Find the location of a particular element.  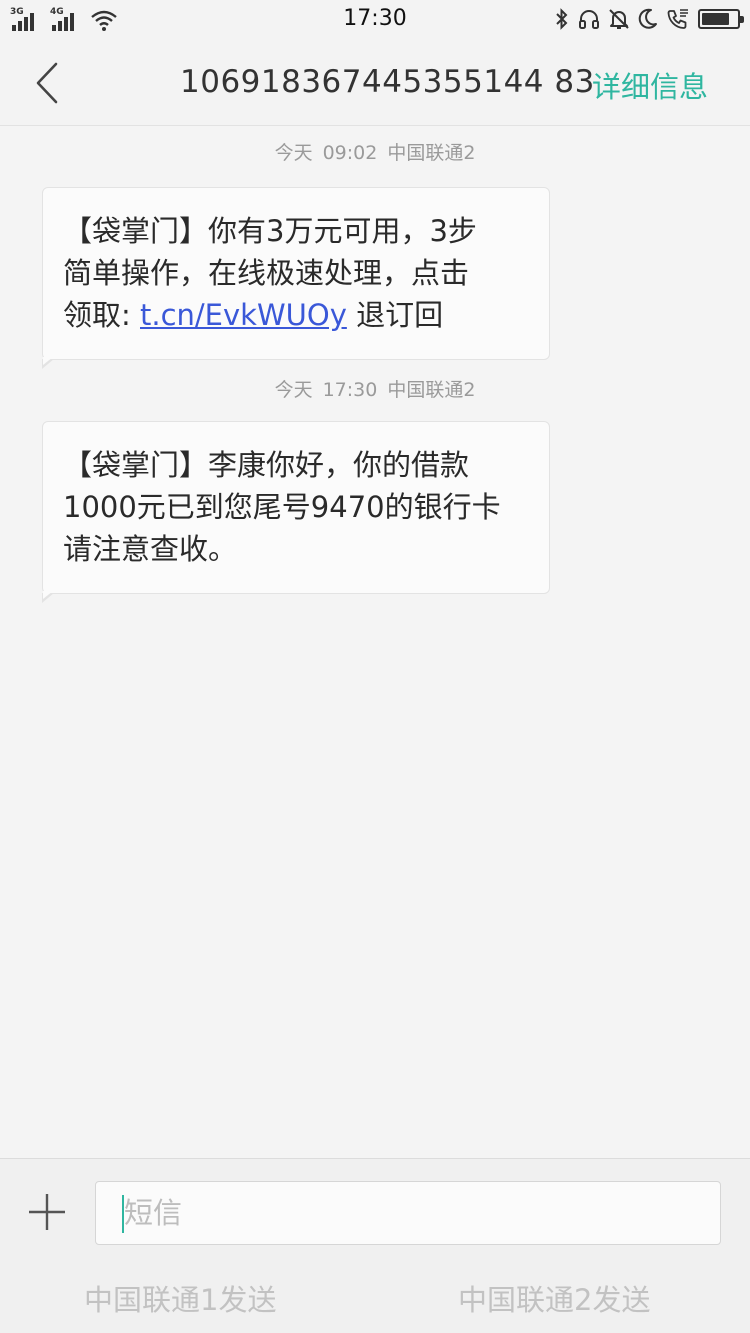

send-row: 中国联通1发送 中国联通2发送 is located at coordinates (375, 1297).